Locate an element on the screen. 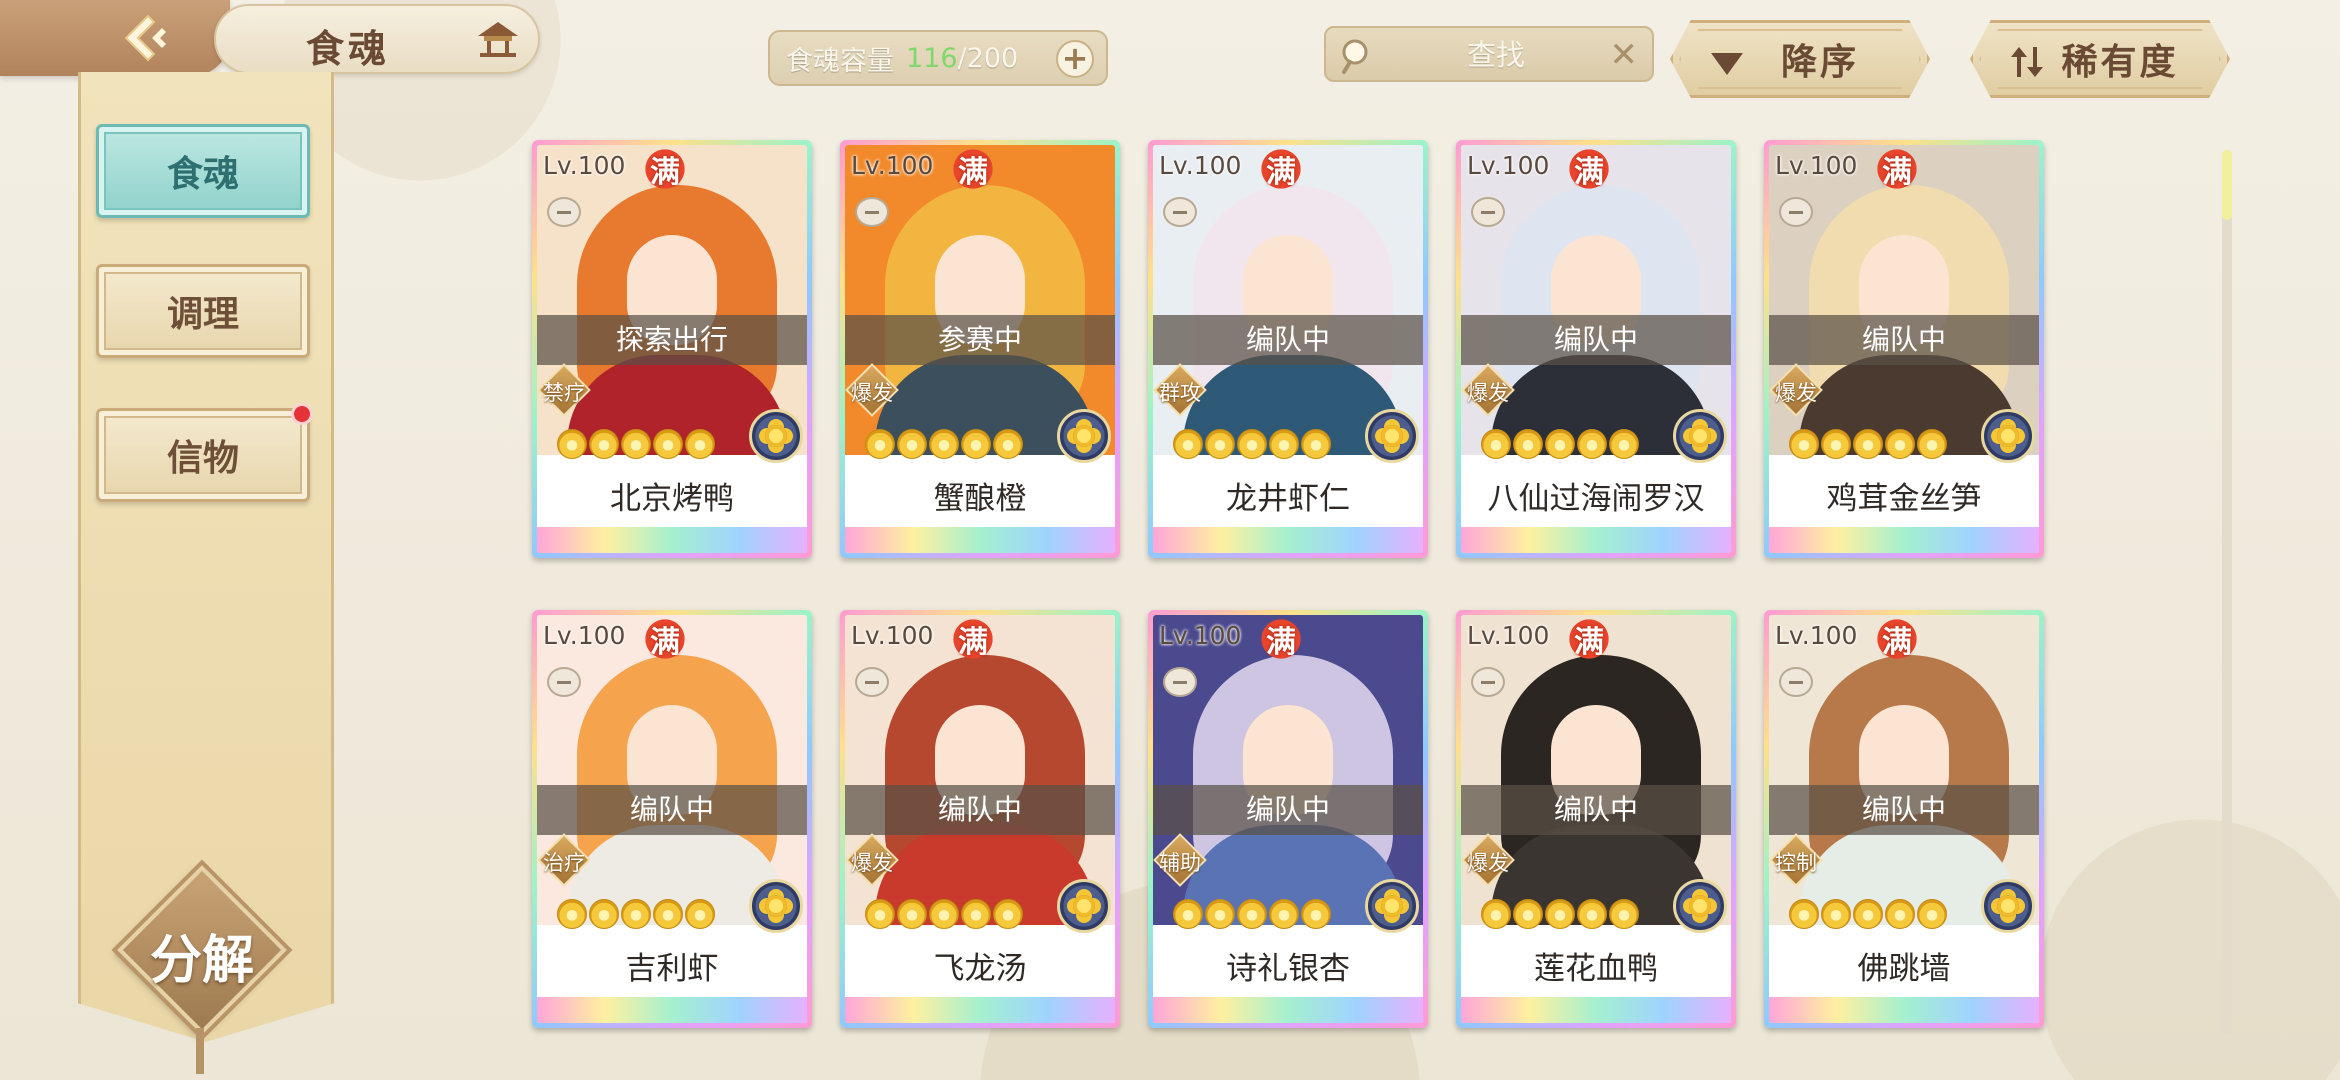 This screenshot has width=2340, height=1080. food-soul-card: Lv.100 满探索出行 禁疗 北京烤鸭 is located at coordinates (672, 349).